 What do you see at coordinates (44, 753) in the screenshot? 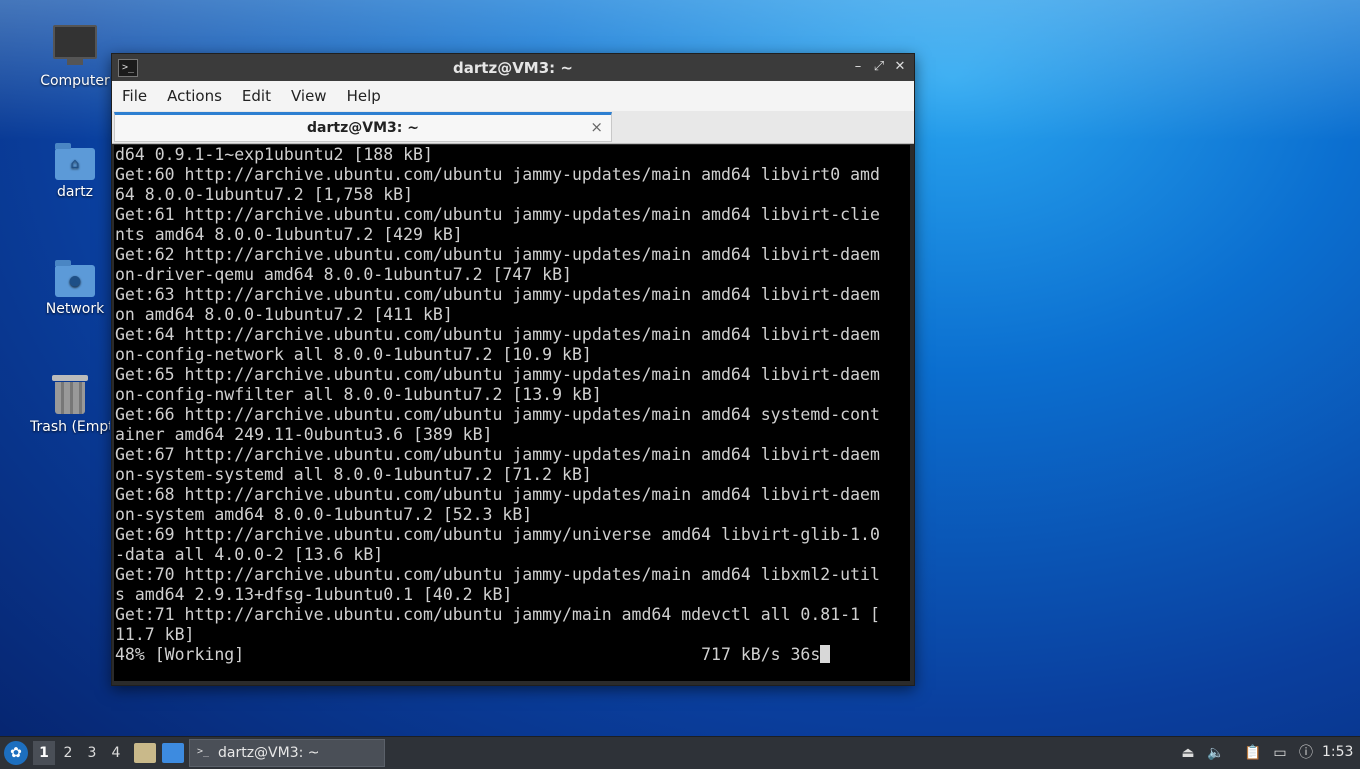
I see `workspace-1: 1` at bounding box center [44, 753].